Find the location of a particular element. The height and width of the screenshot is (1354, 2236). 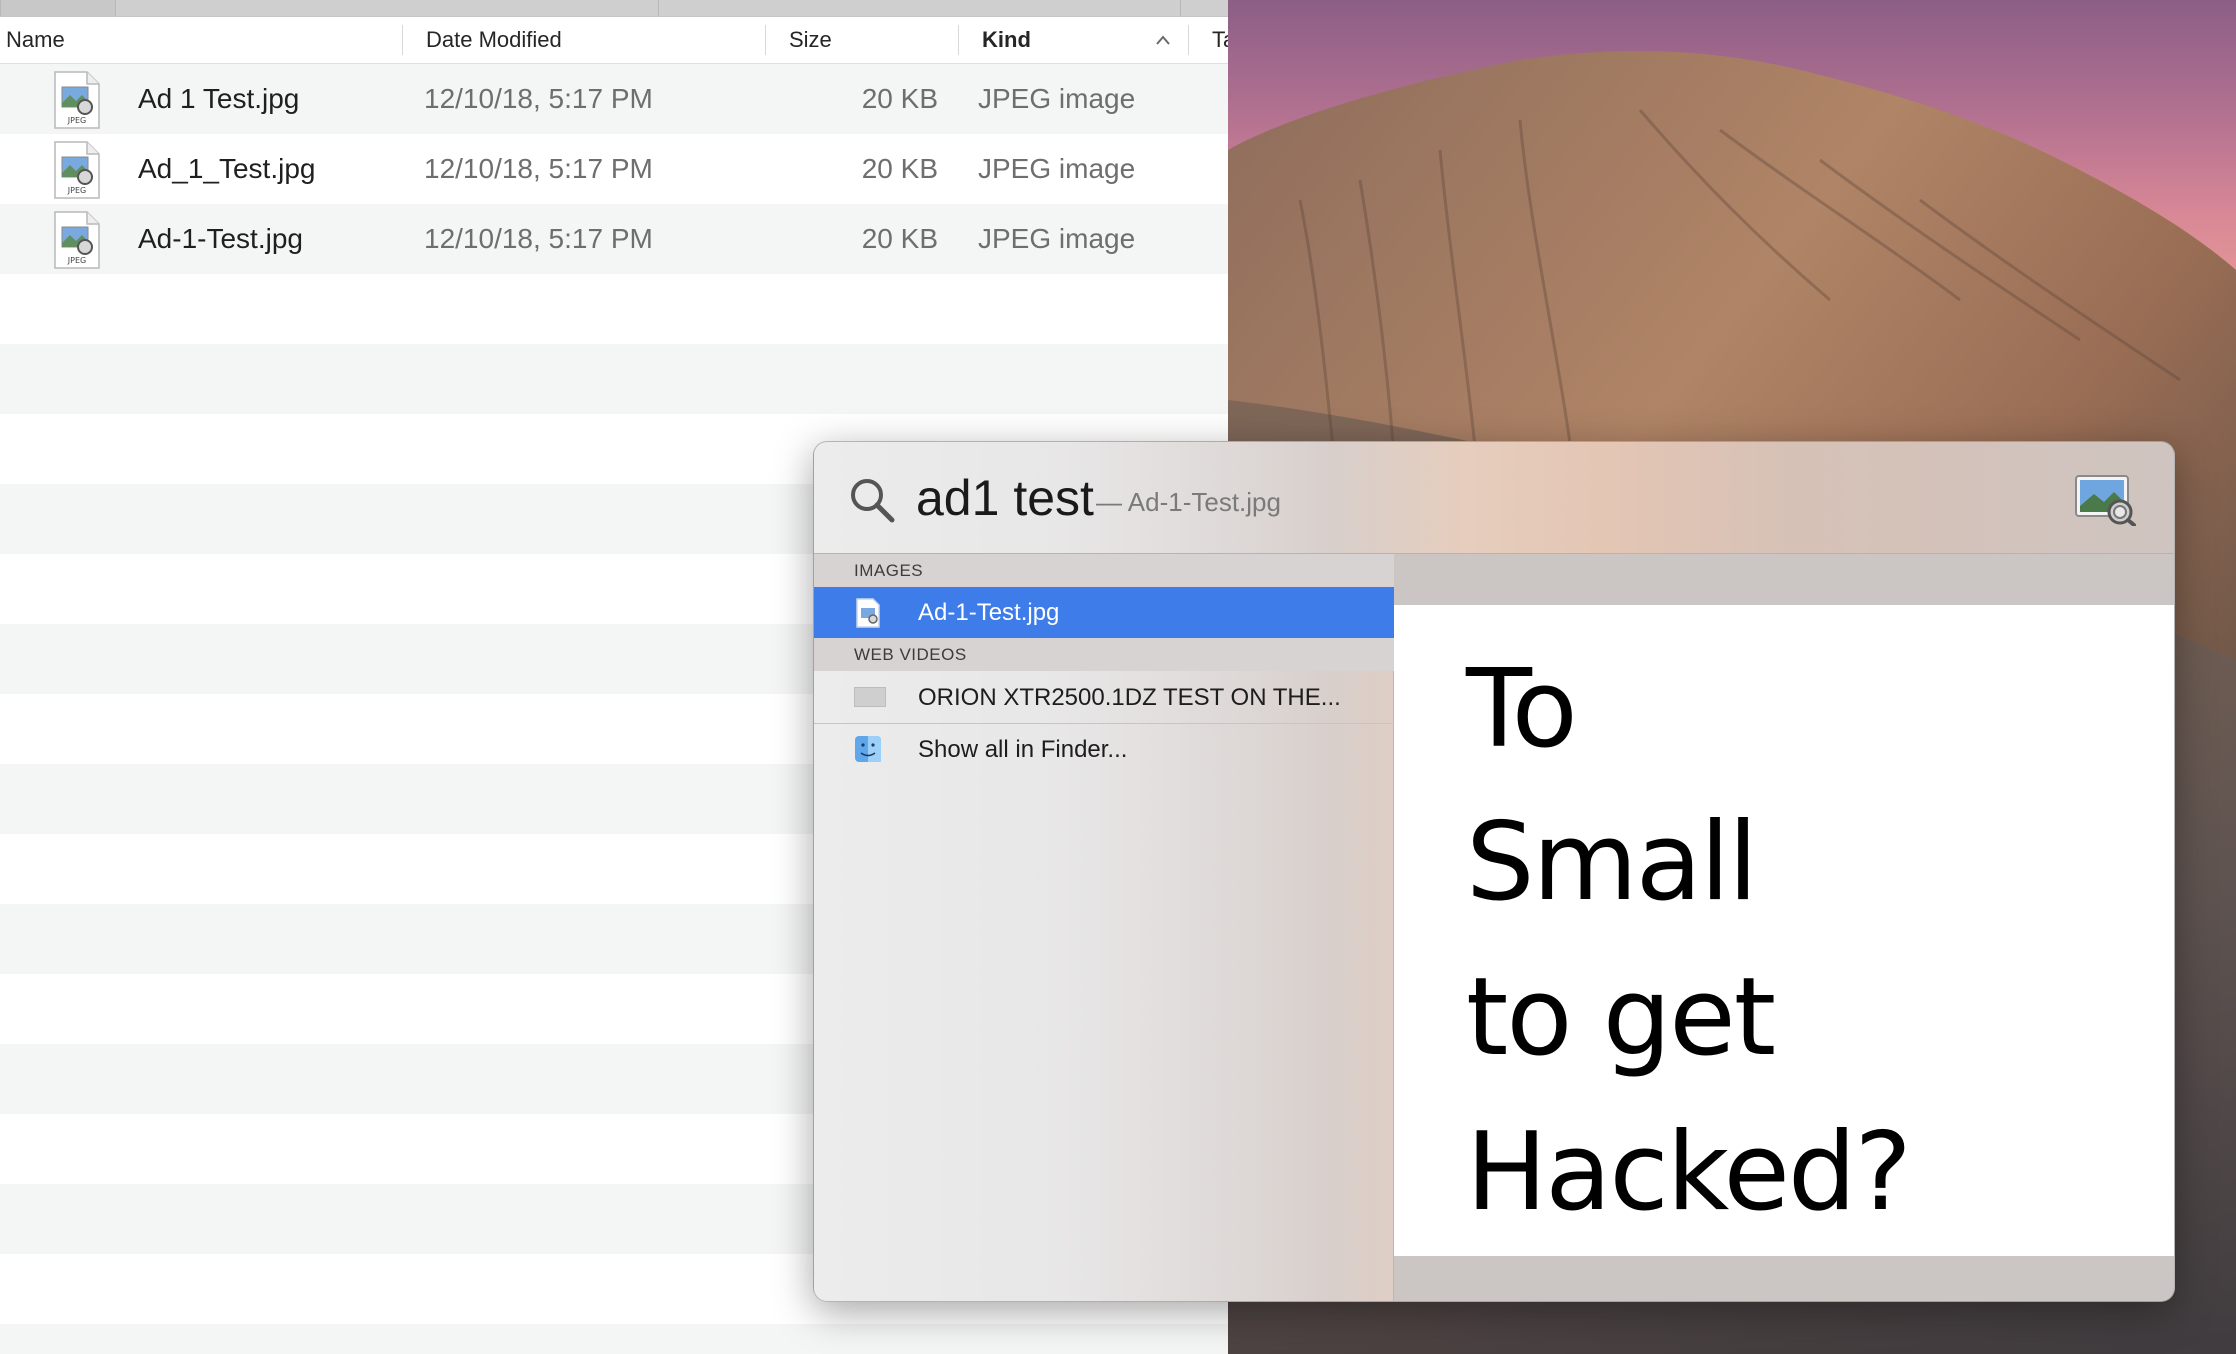

file-name: Ad-1-Test.jpg is located at coordinates (220, 238).